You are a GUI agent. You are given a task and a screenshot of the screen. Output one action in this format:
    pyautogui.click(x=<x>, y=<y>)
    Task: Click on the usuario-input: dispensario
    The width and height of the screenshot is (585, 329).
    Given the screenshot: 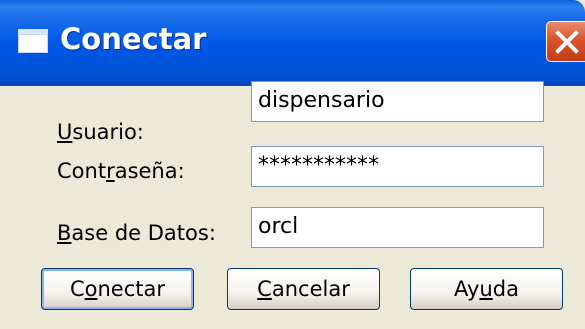 What is the action you would take?
    pyautogui.click(x=397, y=101)
    